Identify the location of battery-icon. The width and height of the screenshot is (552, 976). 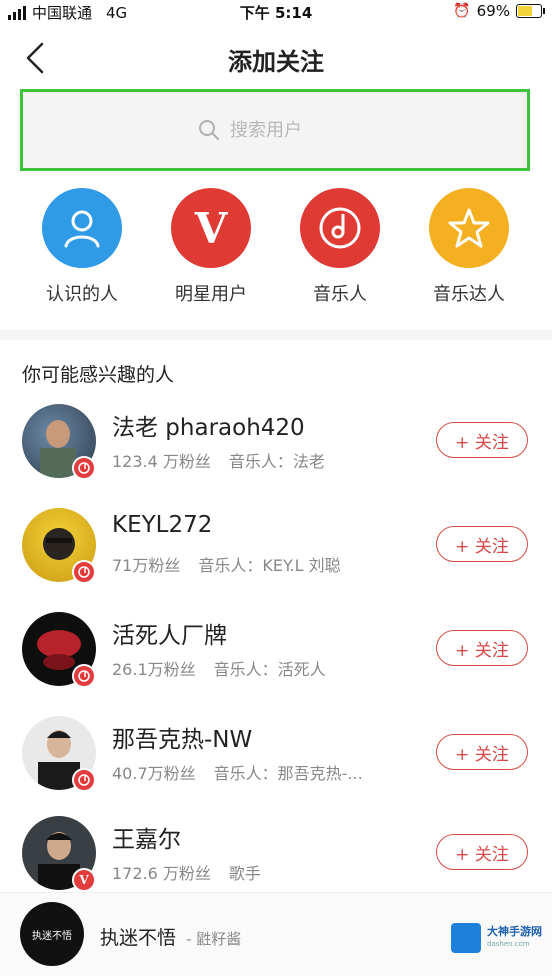
(530, 11).